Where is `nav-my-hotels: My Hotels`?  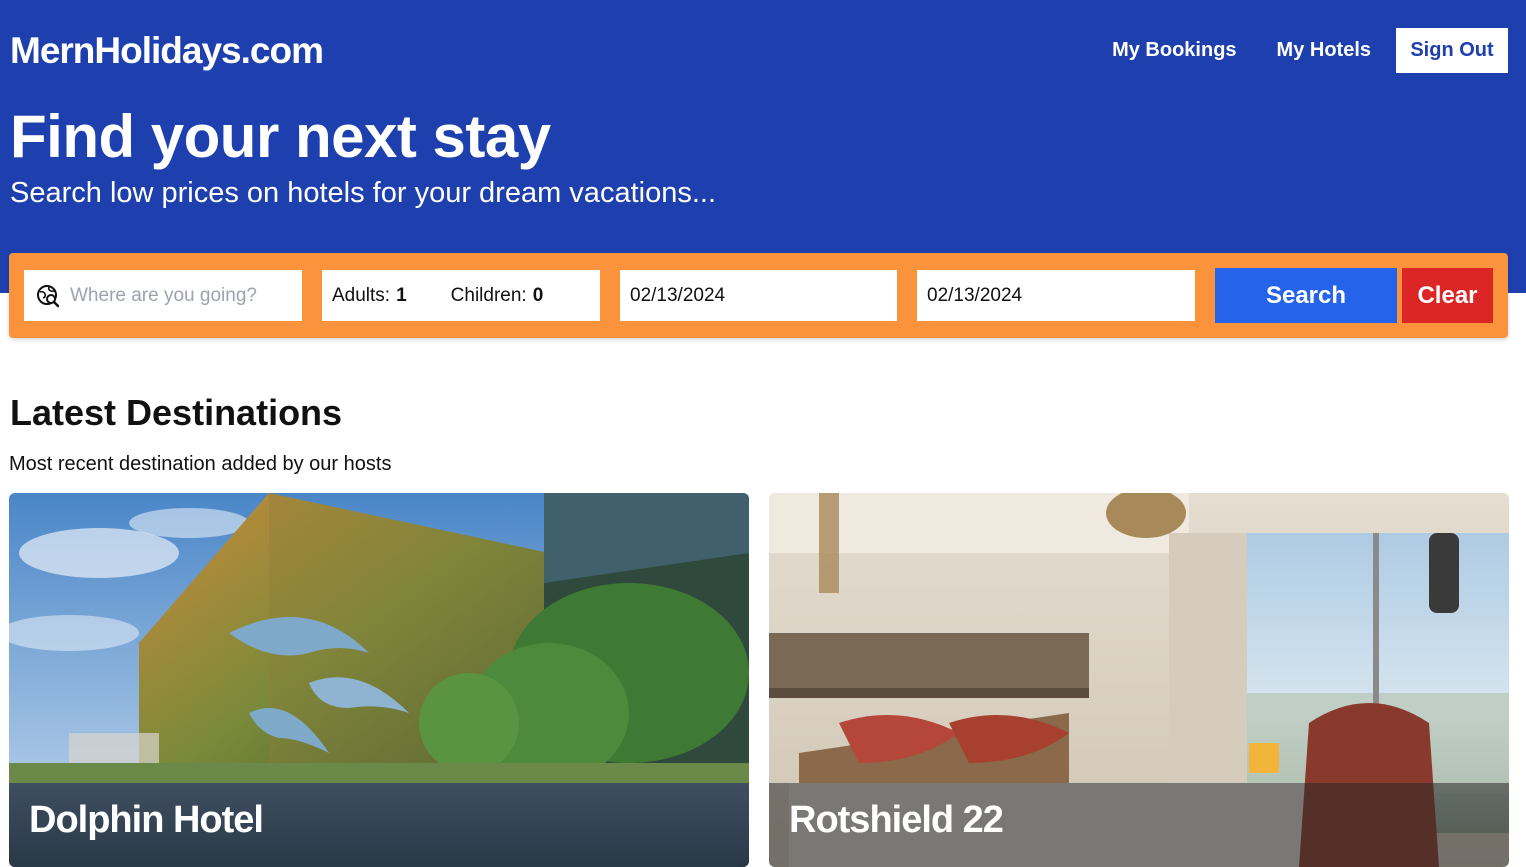
nav-my-hotels: My Hotels is located at coordinates (1324, 50).